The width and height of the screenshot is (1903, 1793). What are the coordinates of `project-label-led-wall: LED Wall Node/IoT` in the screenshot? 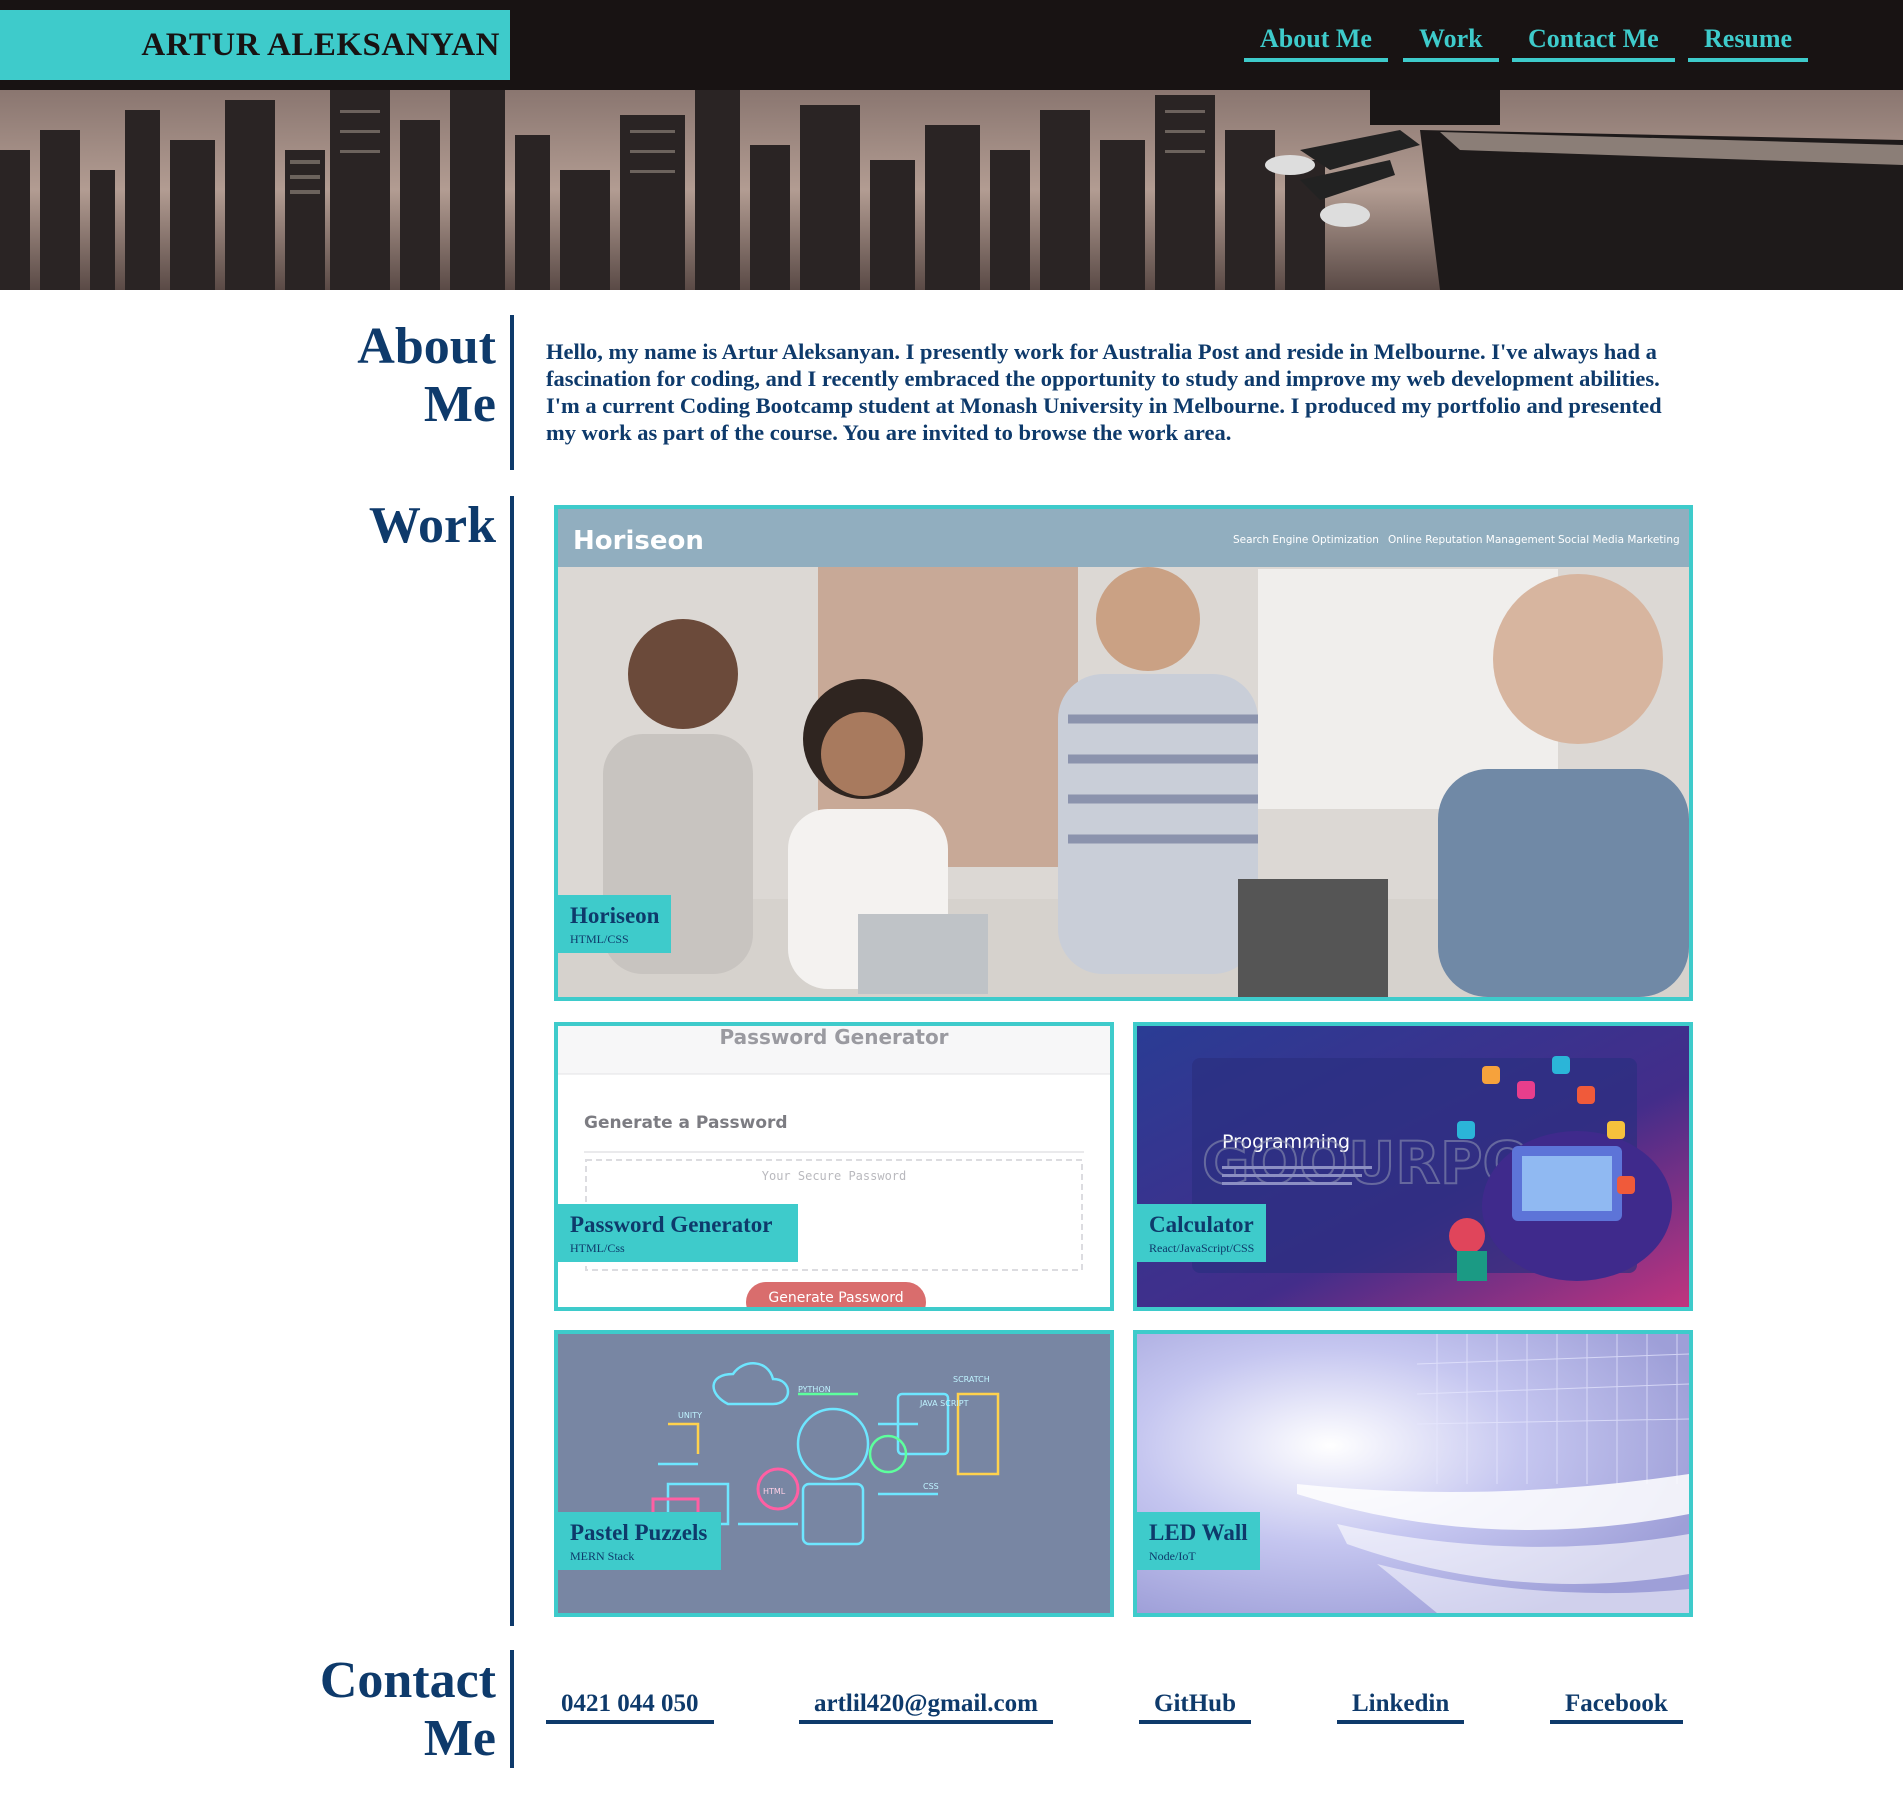 It's located at (1198, 1541).